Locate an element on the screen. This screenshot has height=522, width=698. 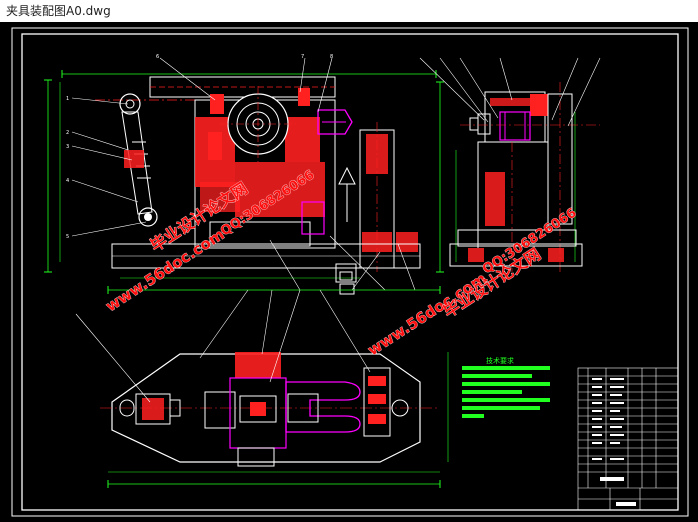
title-block is located at coordinates (628, 439).